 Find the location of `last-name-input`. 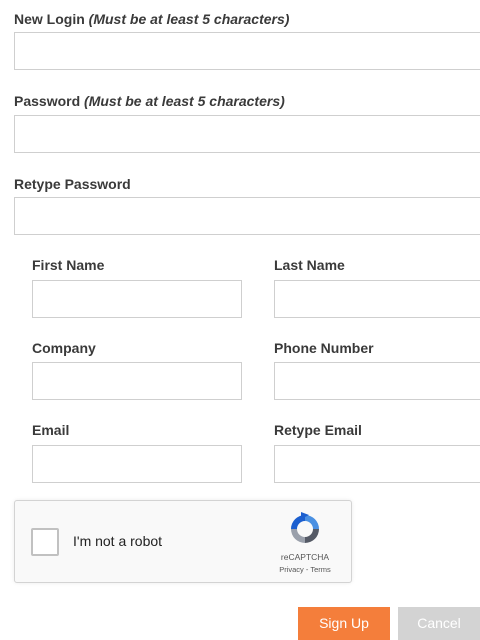

last-name-input is located at coordinates (377, 299).